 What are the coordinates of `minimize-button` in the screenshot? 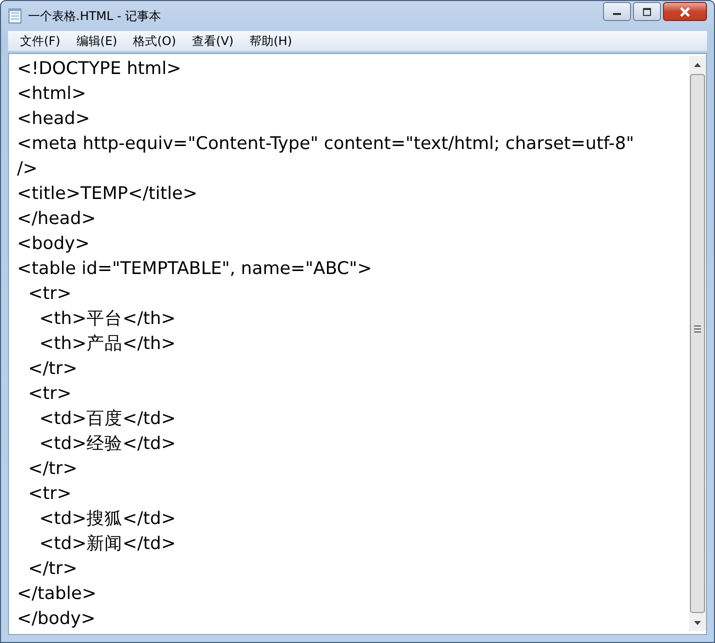 It's located at (617, 11).